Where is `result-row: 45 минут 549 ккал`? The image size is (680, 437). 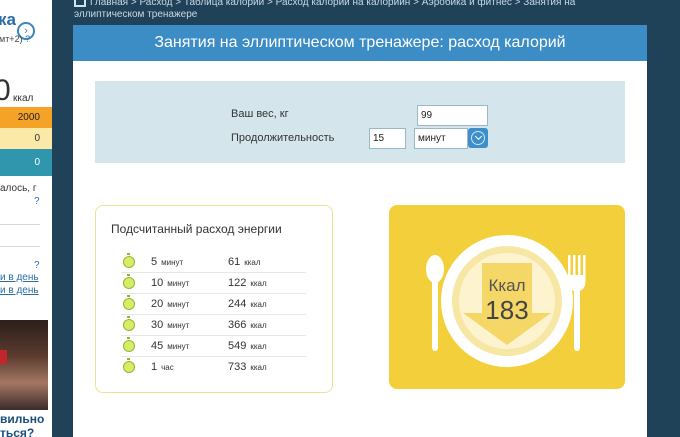
result-row: 45 минут 549 ккал is located at coordinates (213, 347).